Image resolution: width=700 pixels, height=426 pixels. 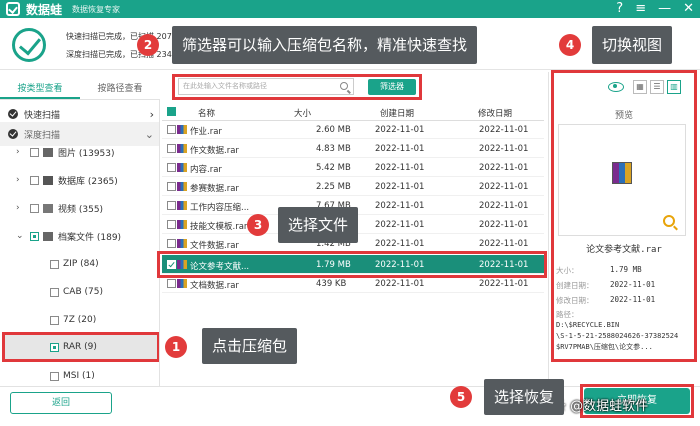 What do you see at coordinates (331, 284) in the screenshot?
I see `file-size: 439 KB` at bounding box center [331, 284].